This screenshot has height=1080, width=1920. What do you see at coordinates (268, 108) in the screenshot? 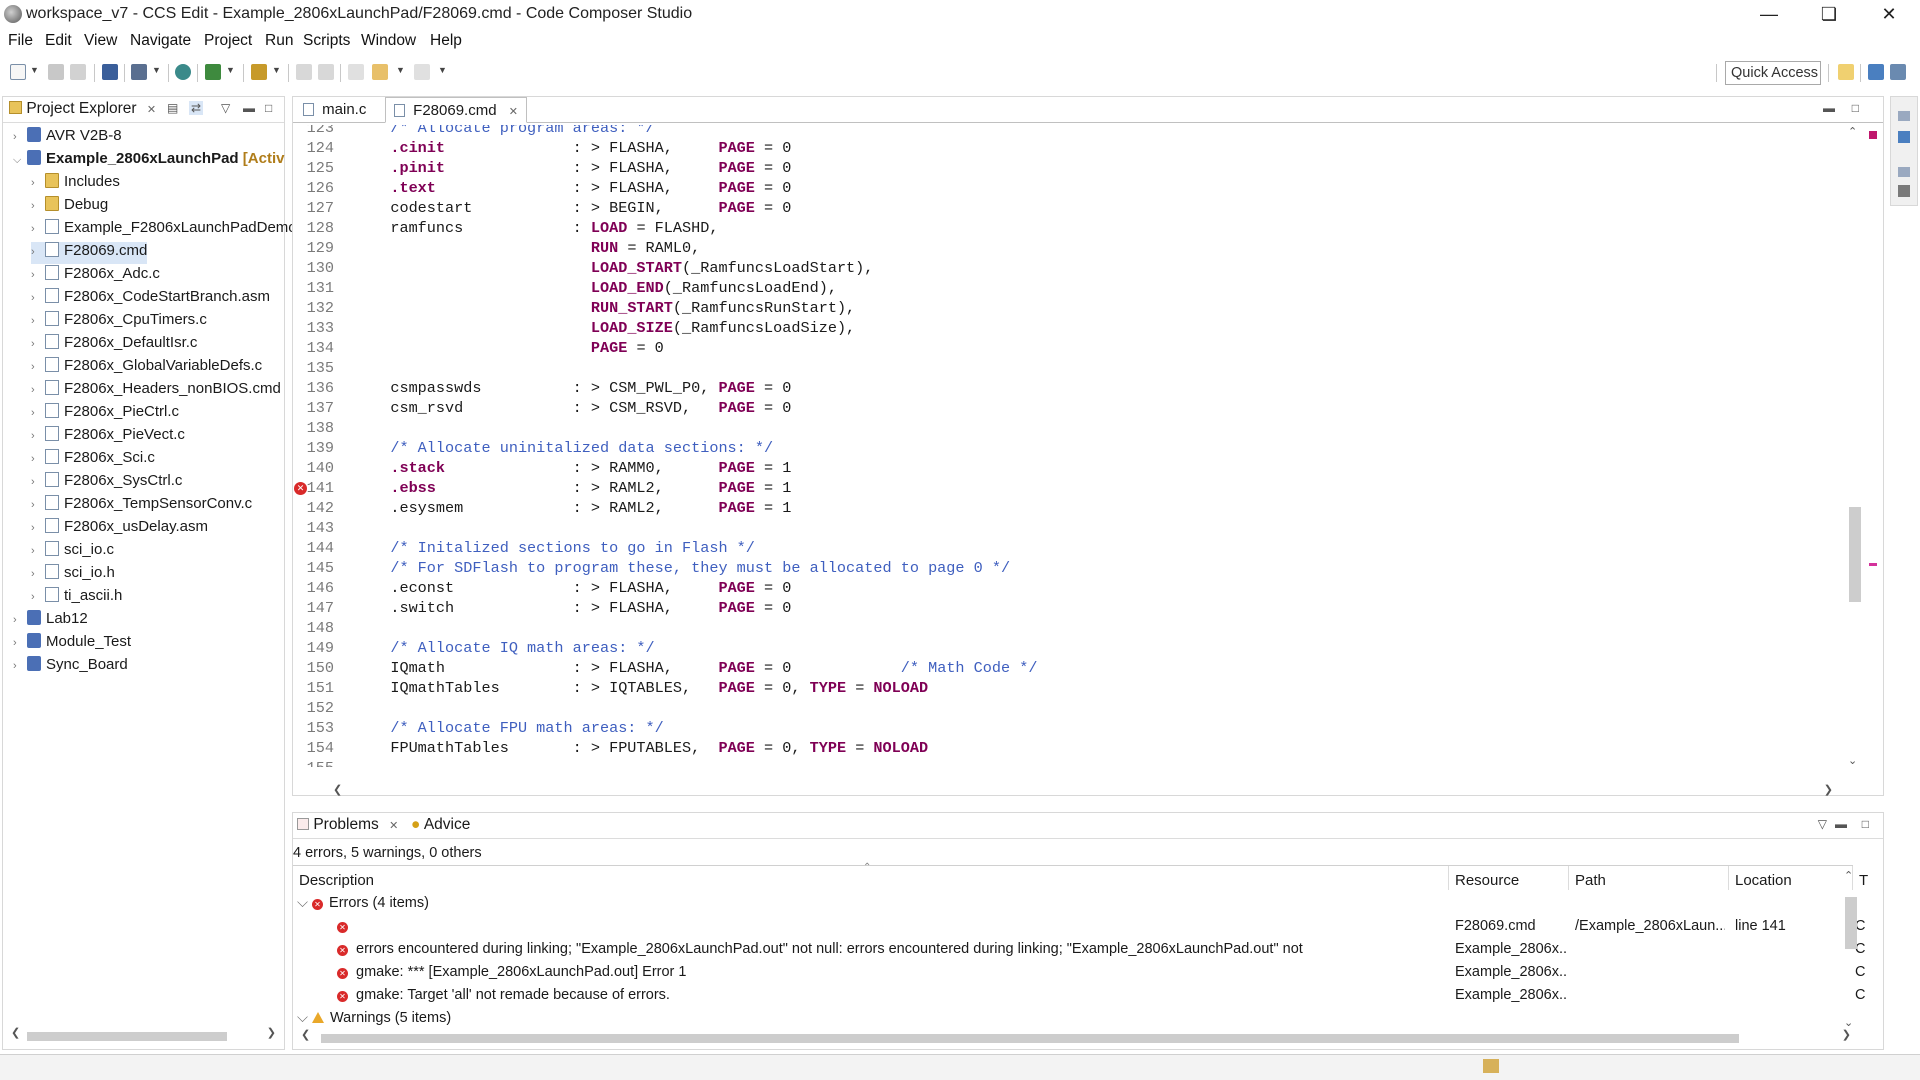
I see `maximize-view-icon: □` at bounding box center [268, 108].